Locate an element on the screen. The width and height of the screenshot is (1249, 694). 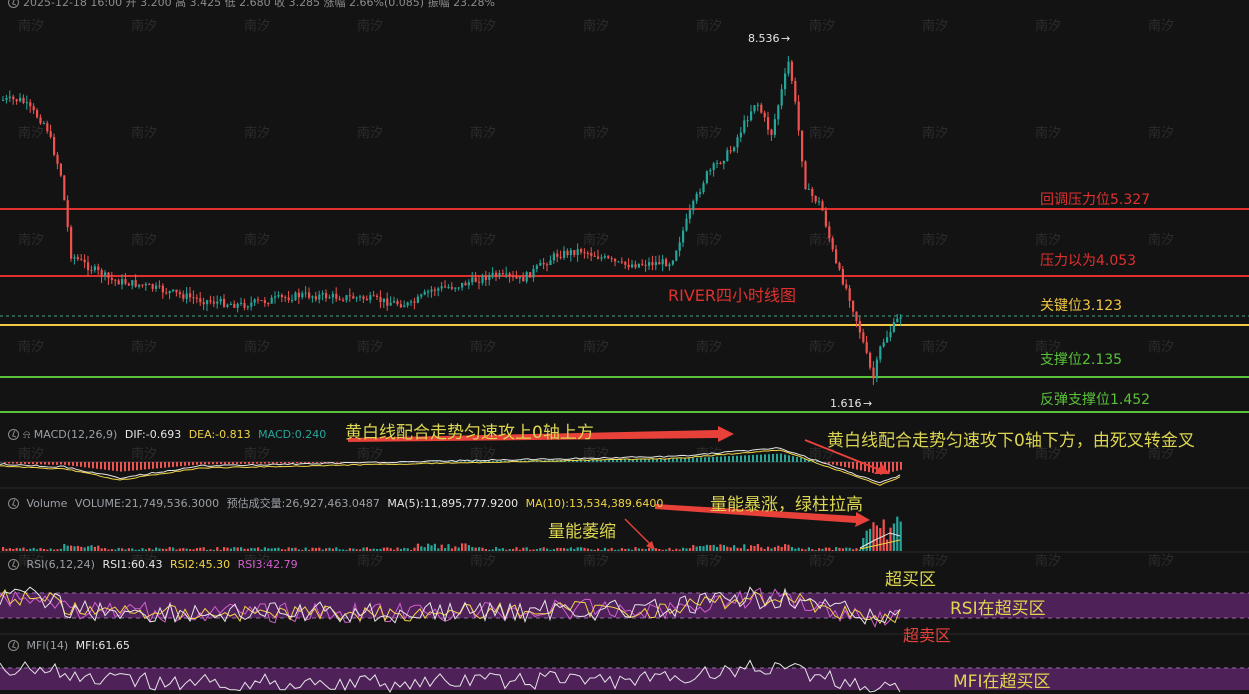
overbought-label: 超买区 is located at coordinates (910, 580).